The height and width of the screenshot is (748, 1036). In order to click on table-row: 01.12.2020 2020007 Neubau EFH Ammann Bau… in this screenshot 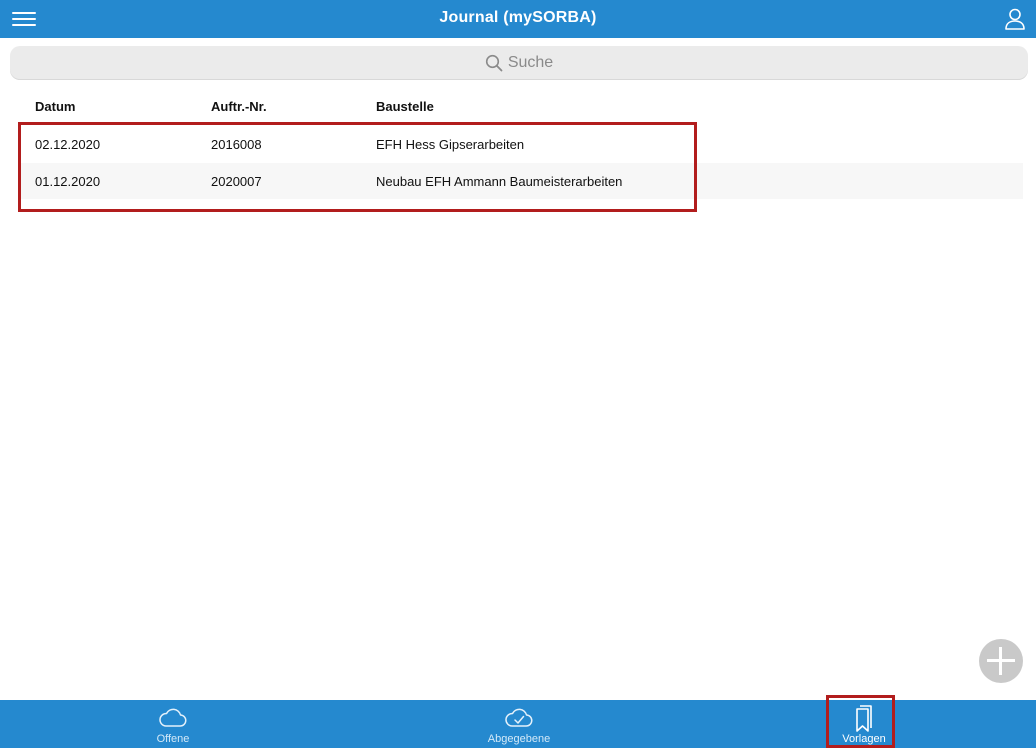, I will do `click(521, 181)`.